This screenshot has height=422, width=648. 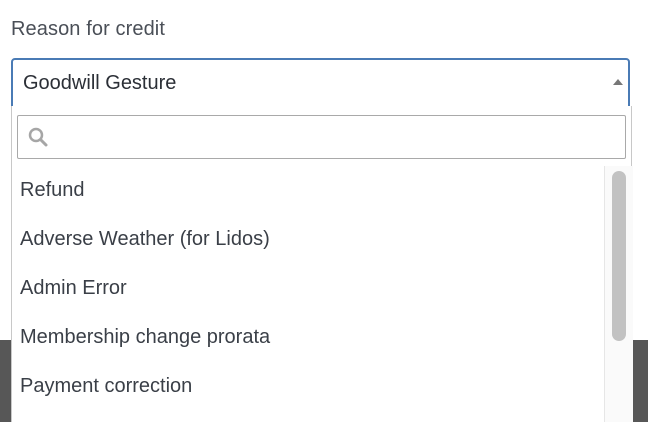 I want to click on selected-value: Goodwill Gesture, so click(x=100, y=83).